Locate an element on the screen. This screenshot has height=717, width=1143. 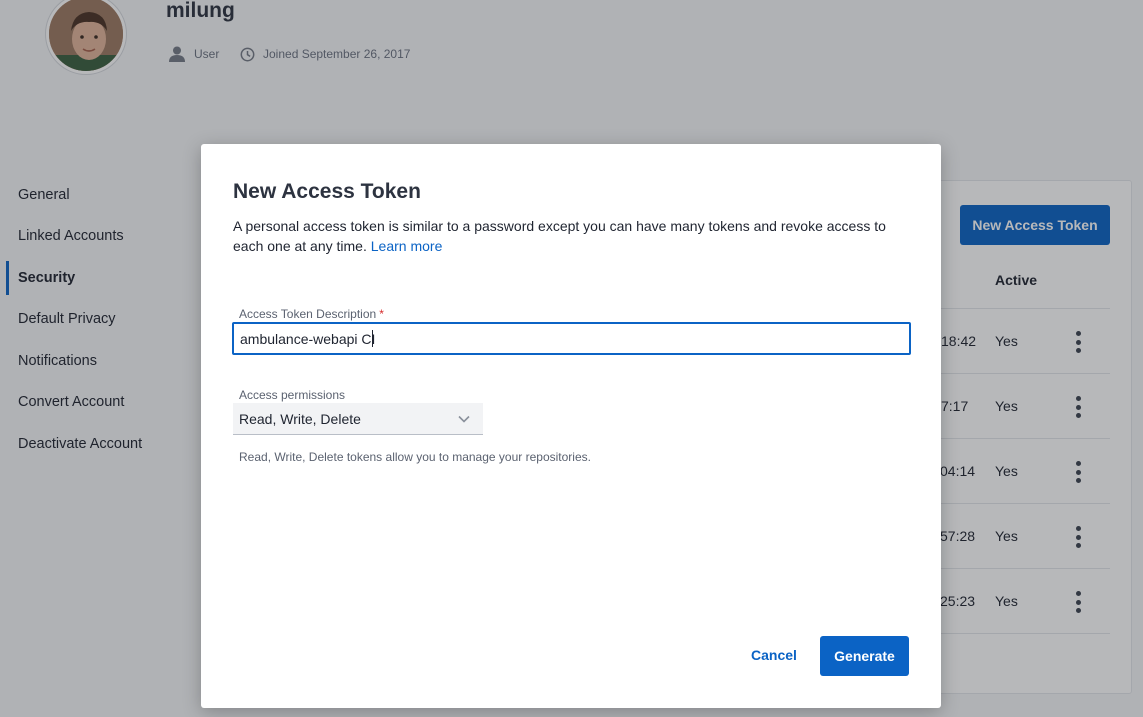
text-caret is located at coordinates (372, 338).